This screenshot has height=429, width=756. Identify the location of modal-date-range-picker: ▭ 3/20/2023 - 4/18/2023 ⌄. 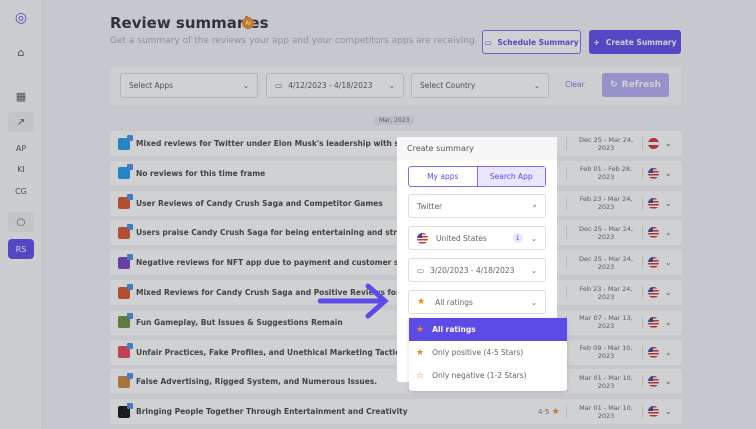
(477, 270).